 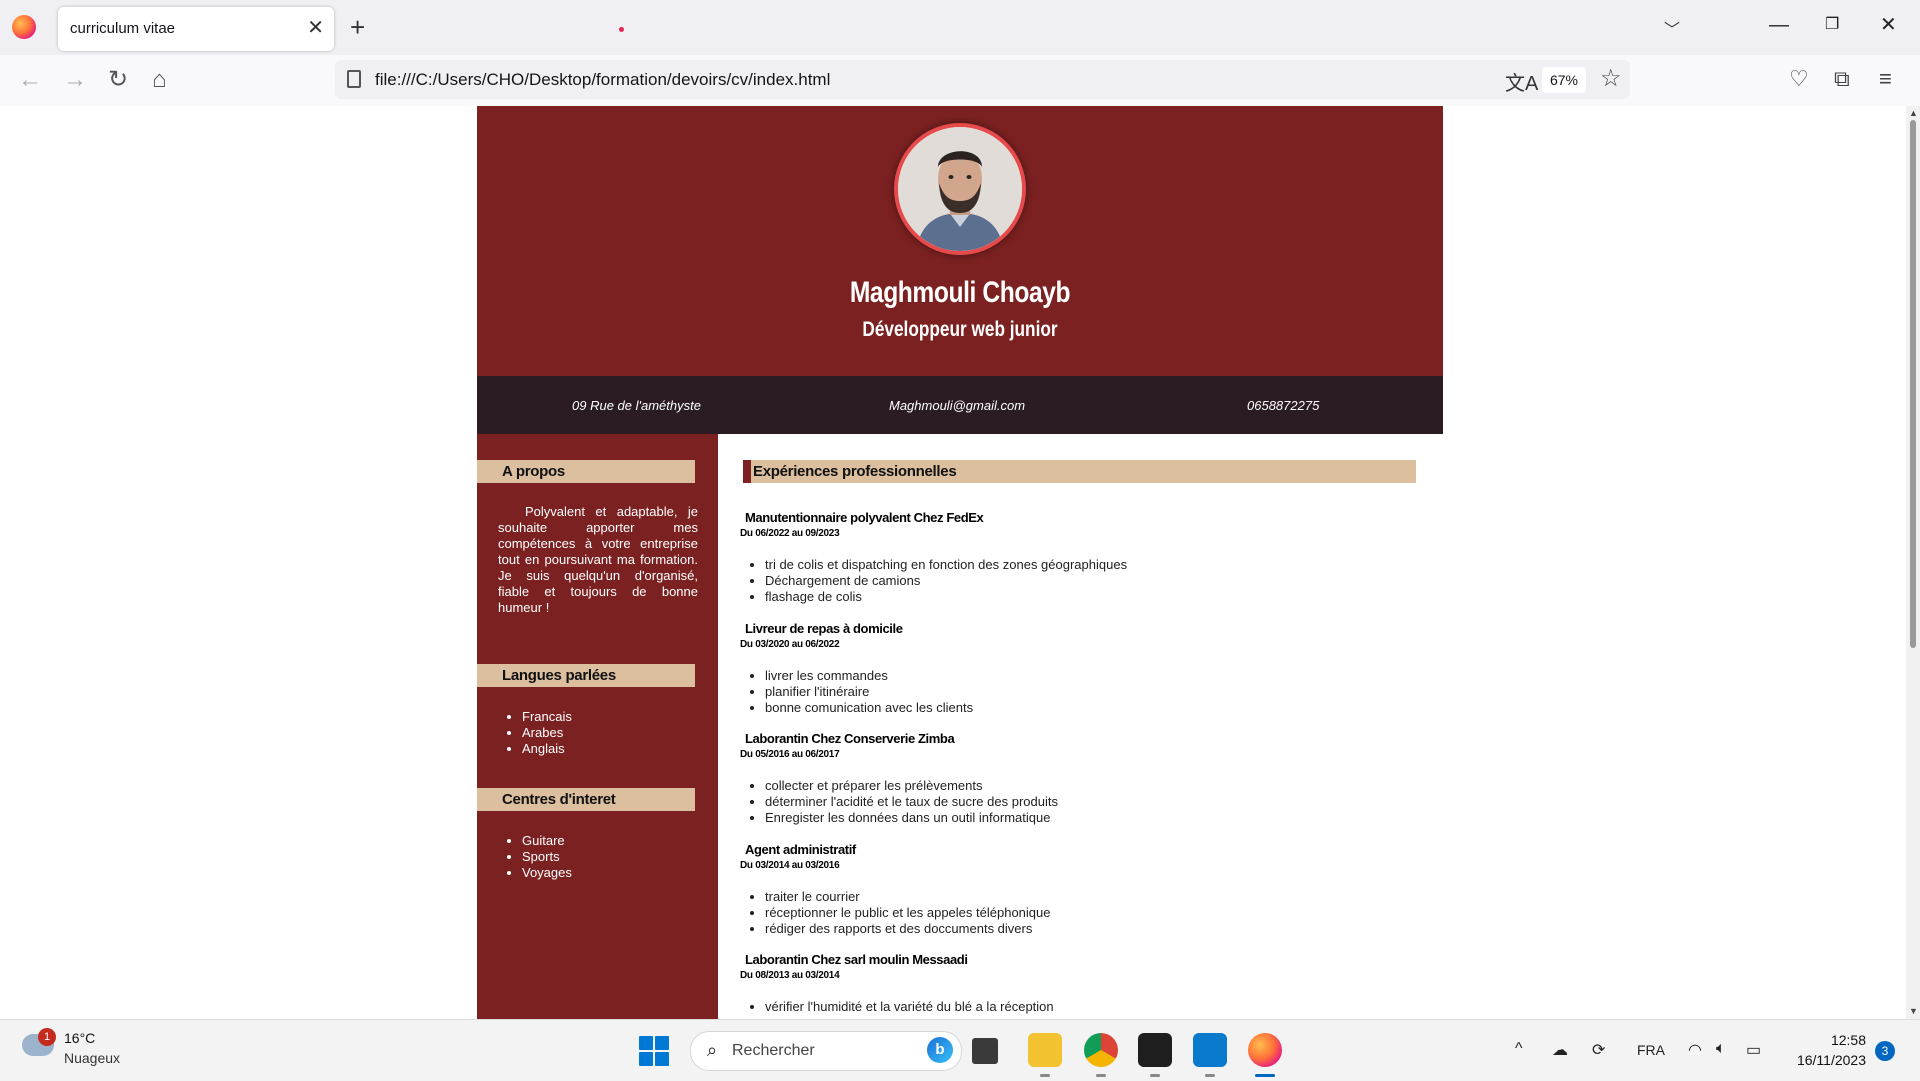 I want to click on list-item: Déchargement de camions, so click(x=946, y=581).